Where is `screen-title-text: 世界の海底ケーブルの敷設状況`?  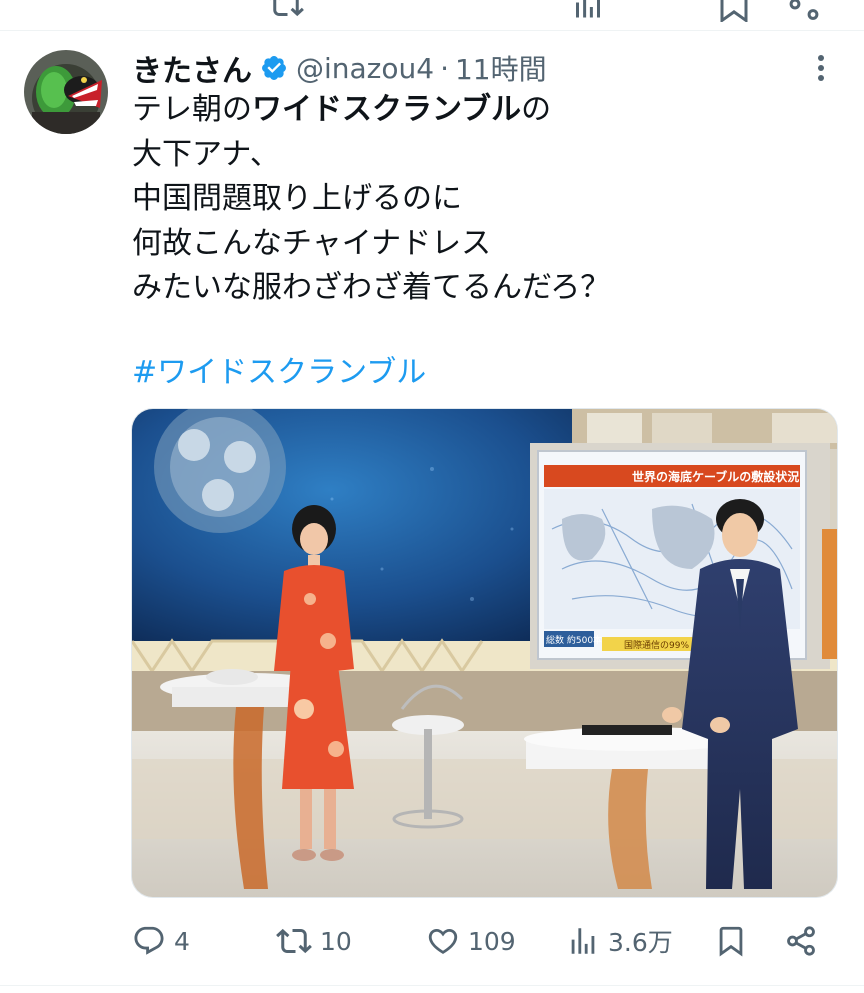
screen-title-text: 世界の海底ケーブルの敷設状況 is located at coordinates (715, 476).